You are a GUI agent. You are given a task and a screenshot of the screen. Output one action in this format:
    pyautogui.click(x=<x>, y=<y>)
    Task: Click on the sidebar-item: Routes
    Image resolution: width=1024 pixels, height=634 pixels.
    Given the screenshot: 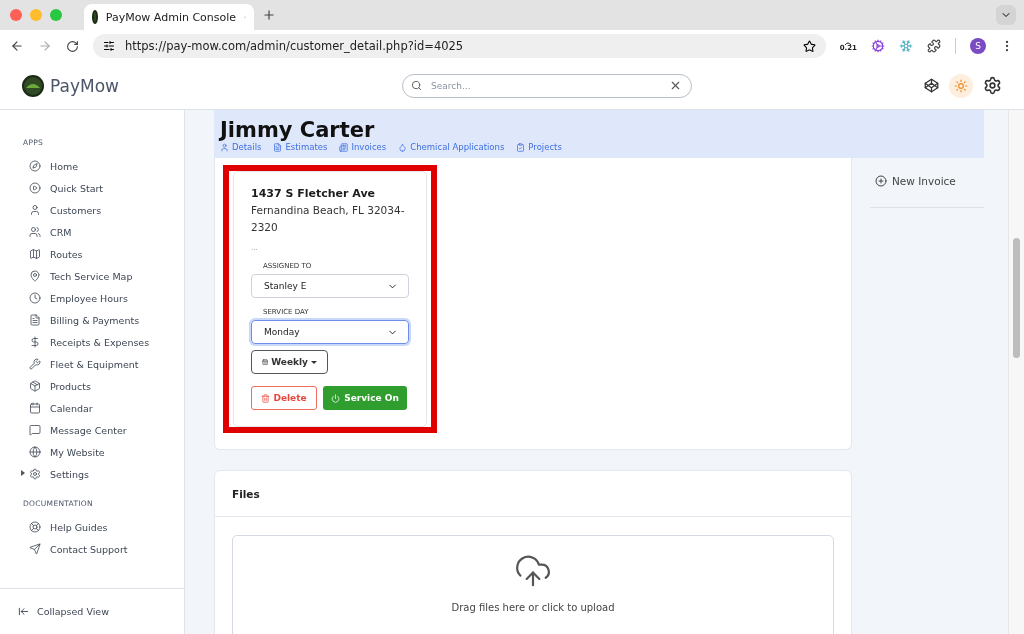 What is the action you would take?
    pyautogui.click(x=103, y=254)
    